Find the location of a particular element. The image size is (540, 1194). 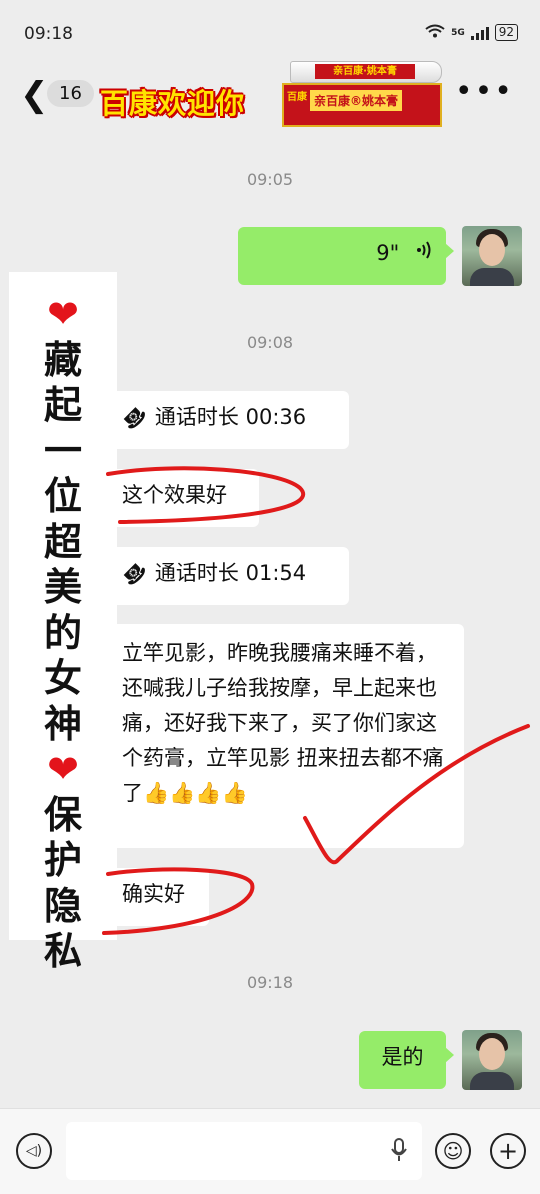

product-image: 亲百康·姚本膏 百康 亲百康®姚本膏 is located at coordinates (362, 96).